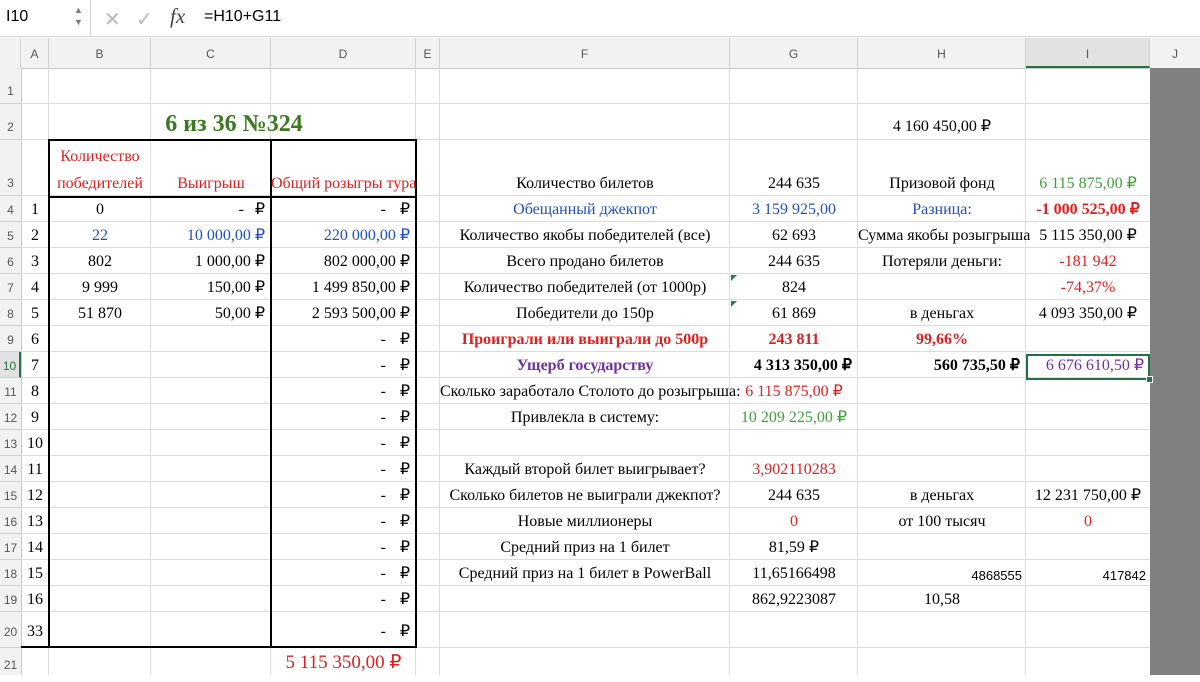 Image resolution: width=1200 pixels, height=682 pixels. Describe the element at coordinates (794, 521) in the screenshot. I see `g16: 0` at that location.